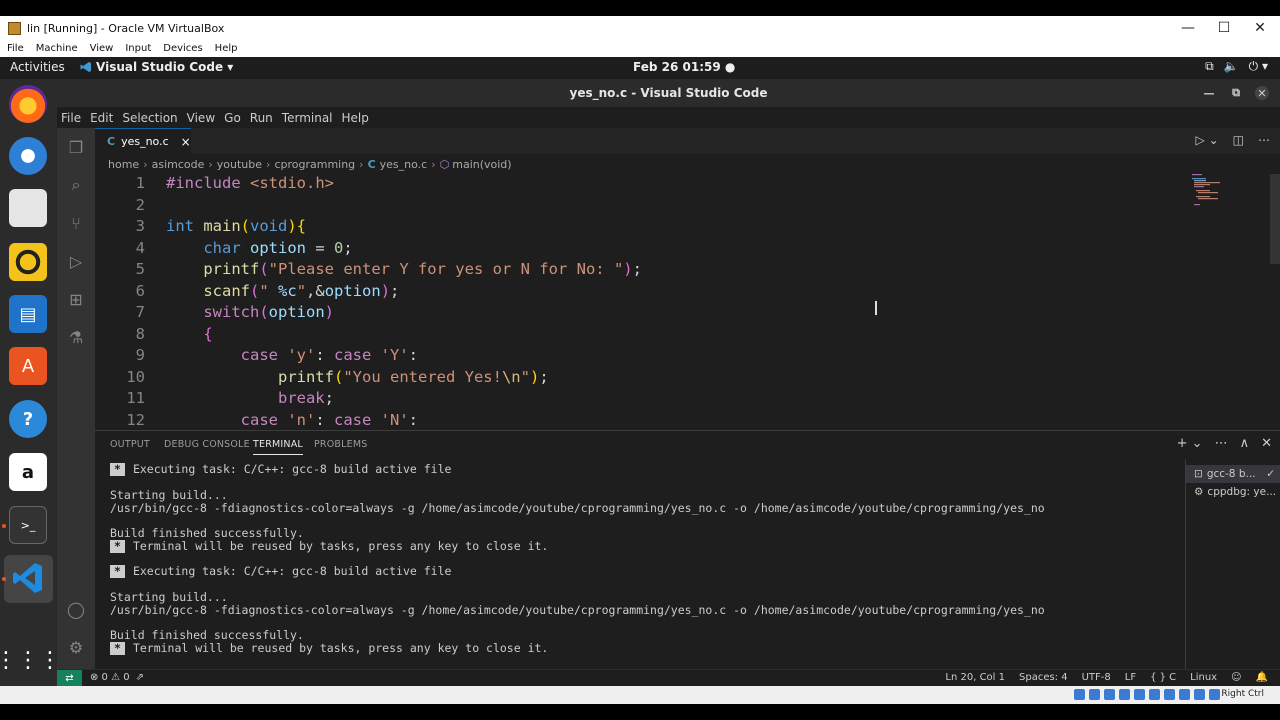 The height and width of the screenshot is (720, 1280). I want to click on encoding: UTF-8, so click(1096, 677).